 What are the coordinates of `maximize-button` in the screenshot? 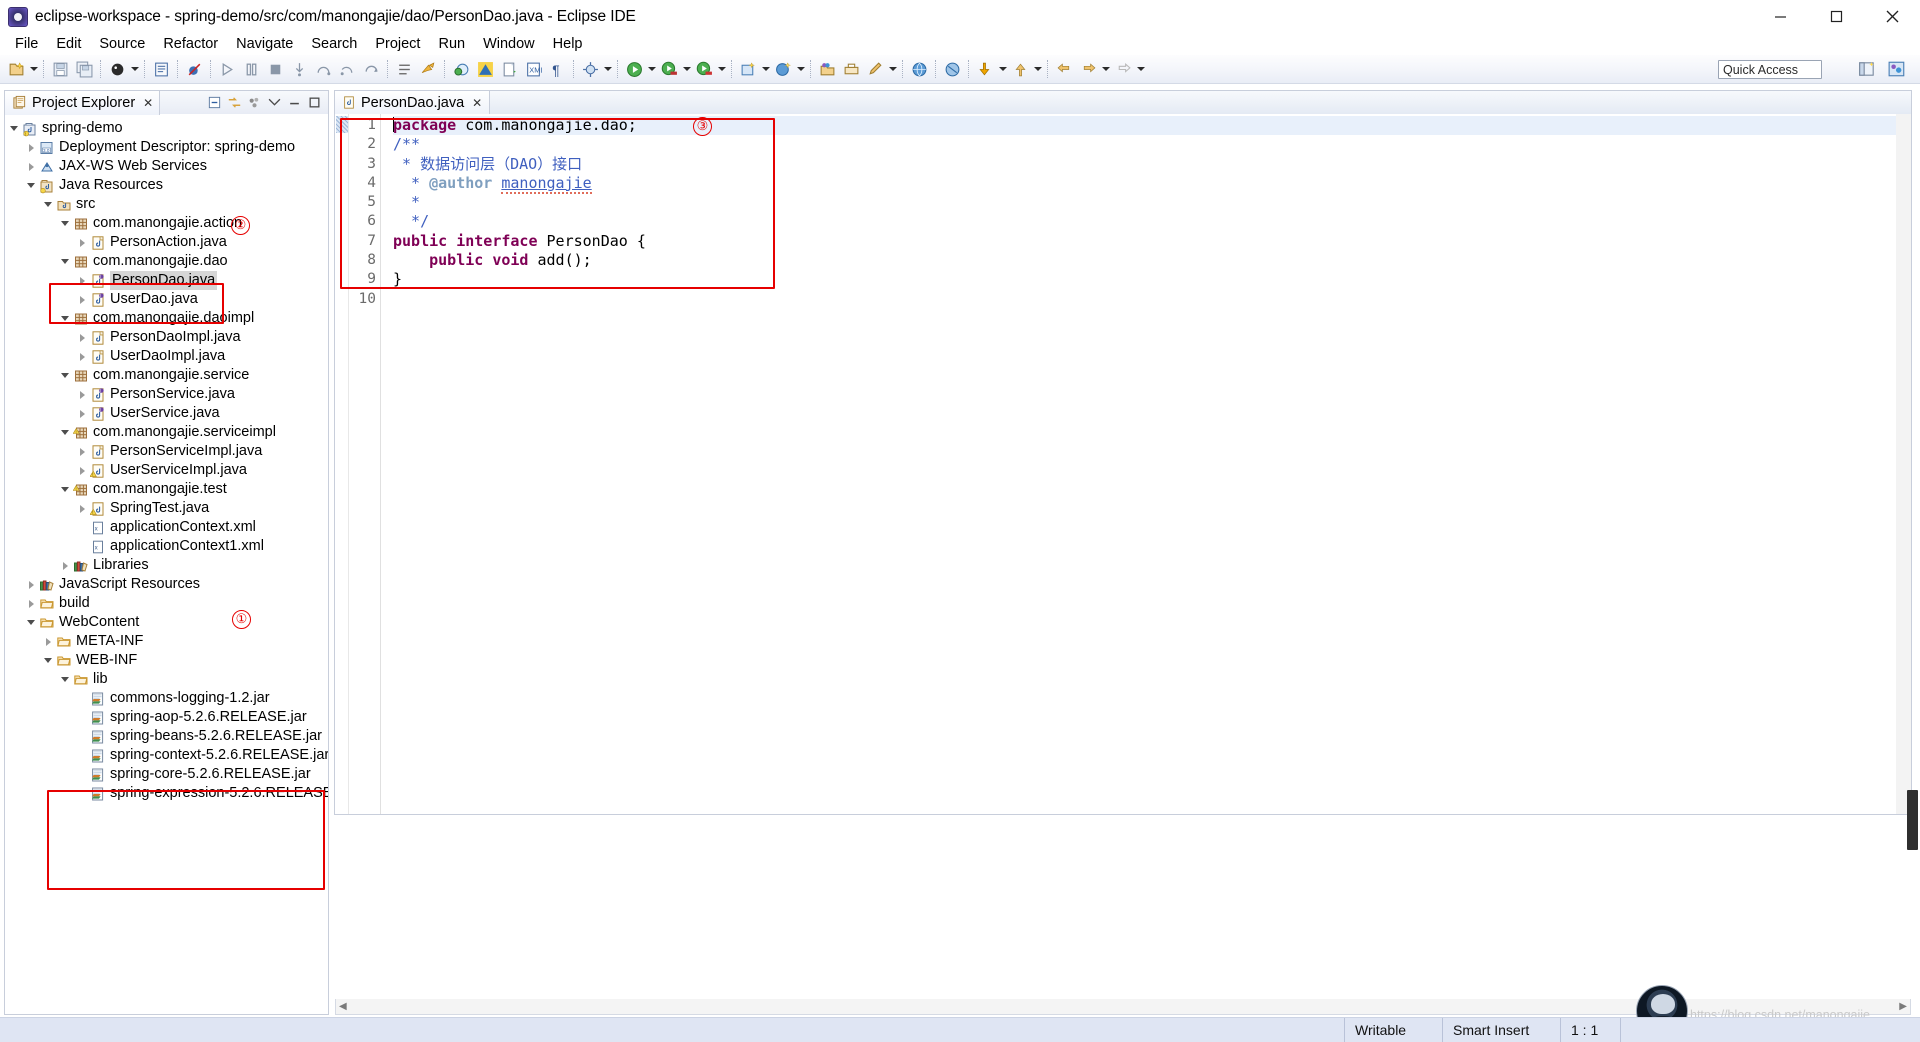 It's located at (1836, 16).